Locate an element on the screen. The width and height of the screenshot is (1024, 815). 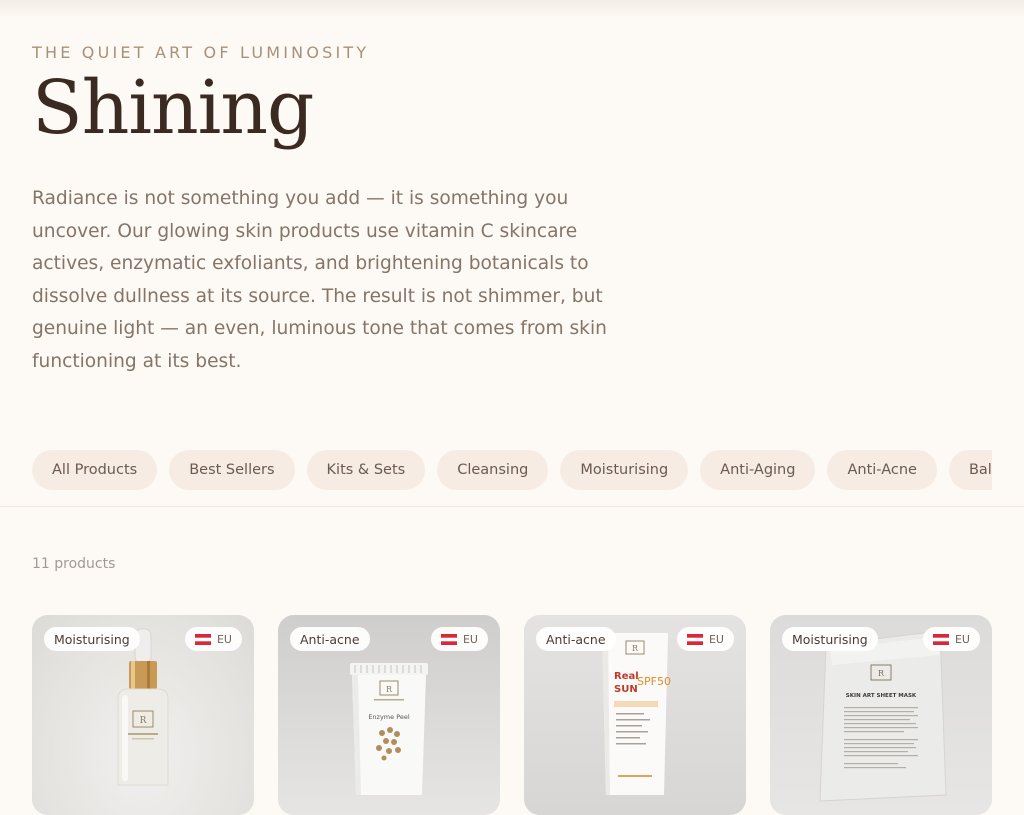
filter-chip-anti-aging: Anti-Aging is located at coordinates (758, 470).